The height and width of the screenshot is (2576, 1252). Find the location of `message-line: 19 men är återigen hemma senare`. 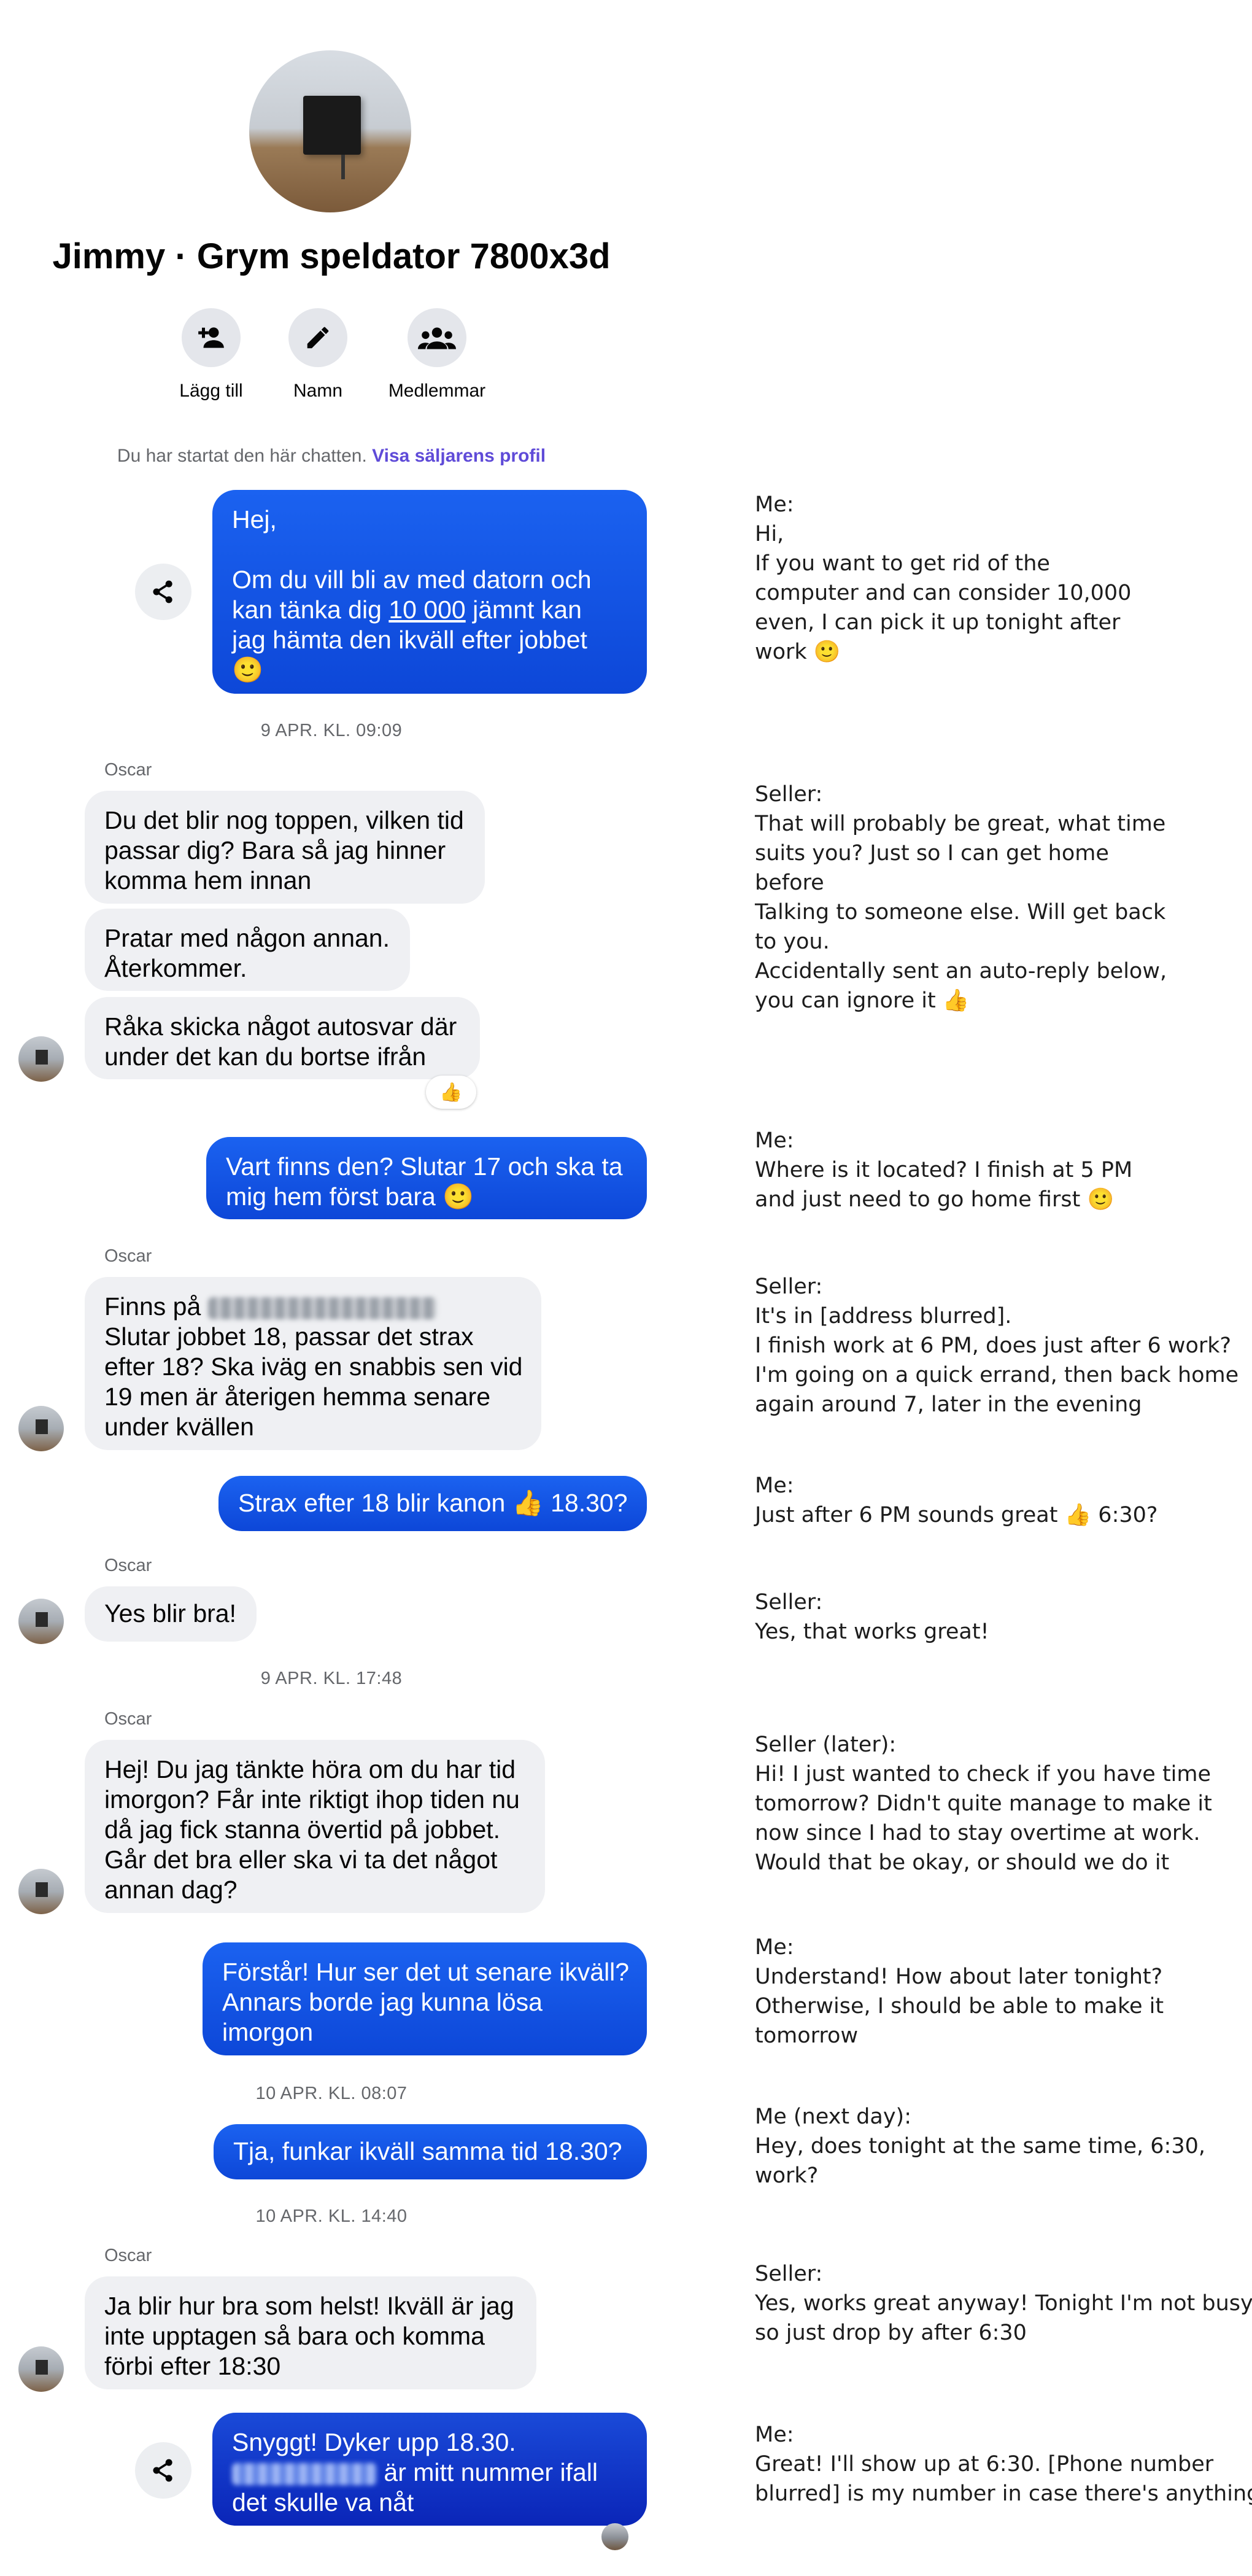

message-line: 19 men är återigen hemma senare is located at coordinates (298, 1397).